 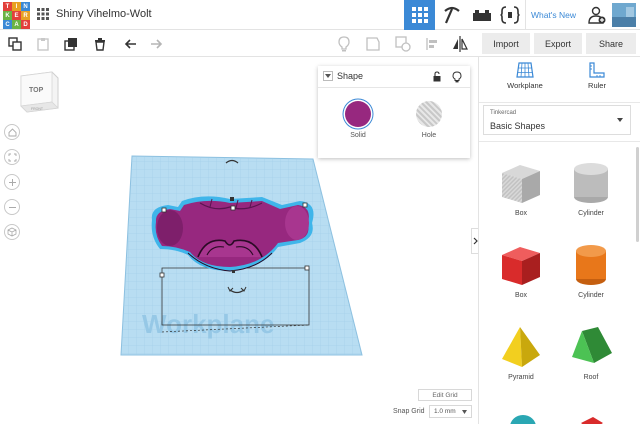 I want to click on pickaxe-icon, so click(x=451, y=15).